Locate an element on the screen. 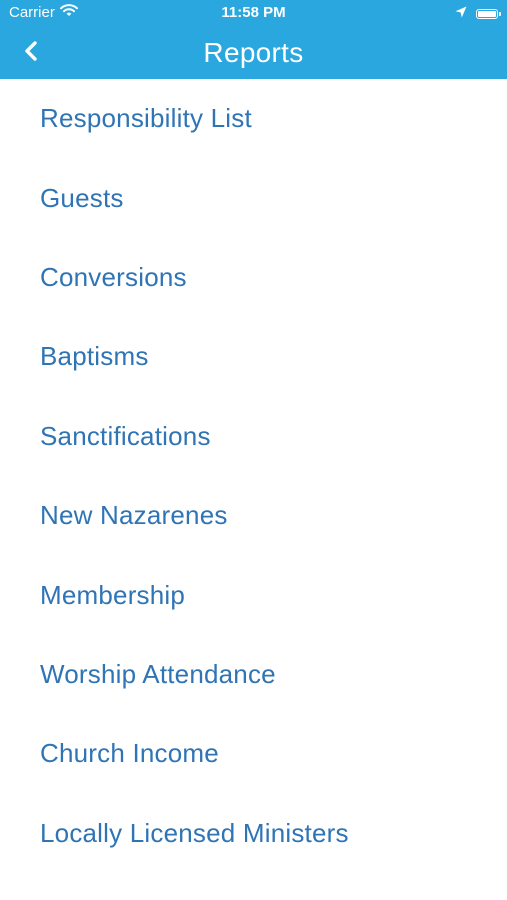 Image resolution: width=507 pixels, height=900 pixels. battery-level is located at coordinates (487, 13).